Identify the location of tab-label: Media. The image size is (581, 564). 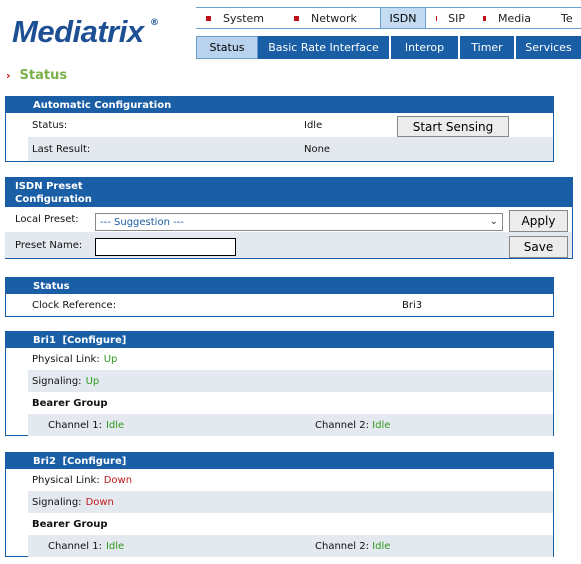
(514, 18).